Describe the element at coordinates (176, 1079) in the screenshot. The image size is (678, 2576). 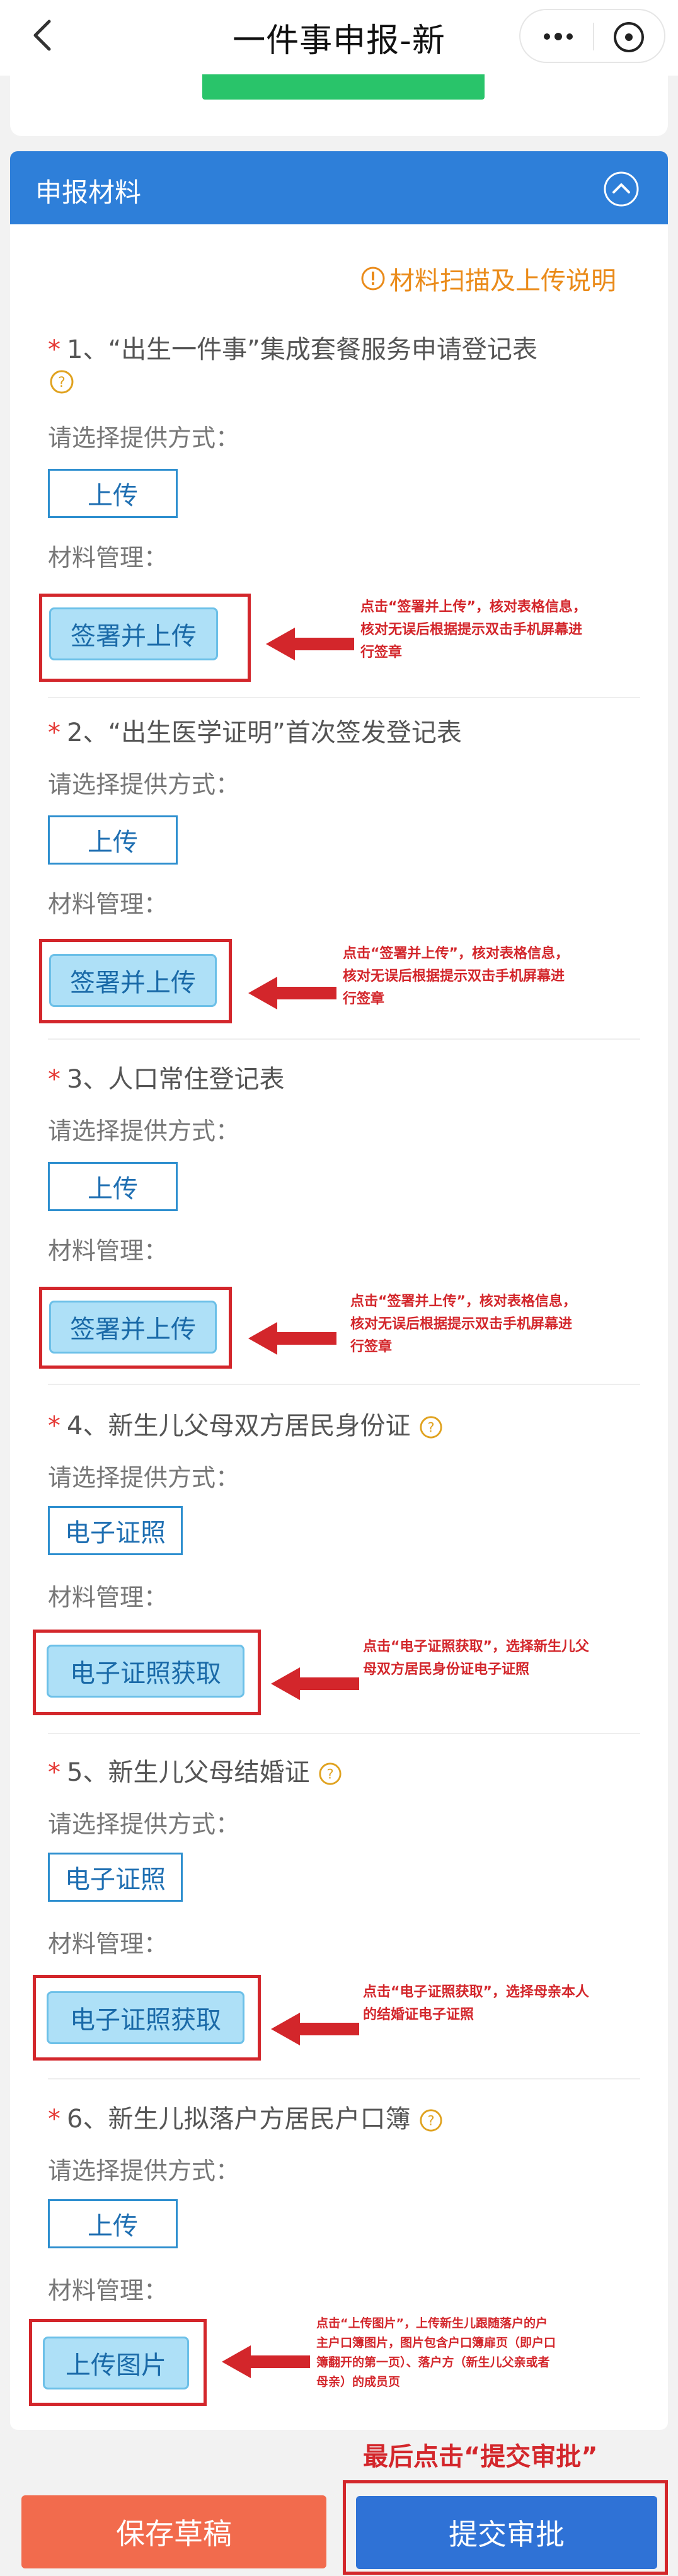
I see `material-item-name: 3、人口常住登记表` at that location.